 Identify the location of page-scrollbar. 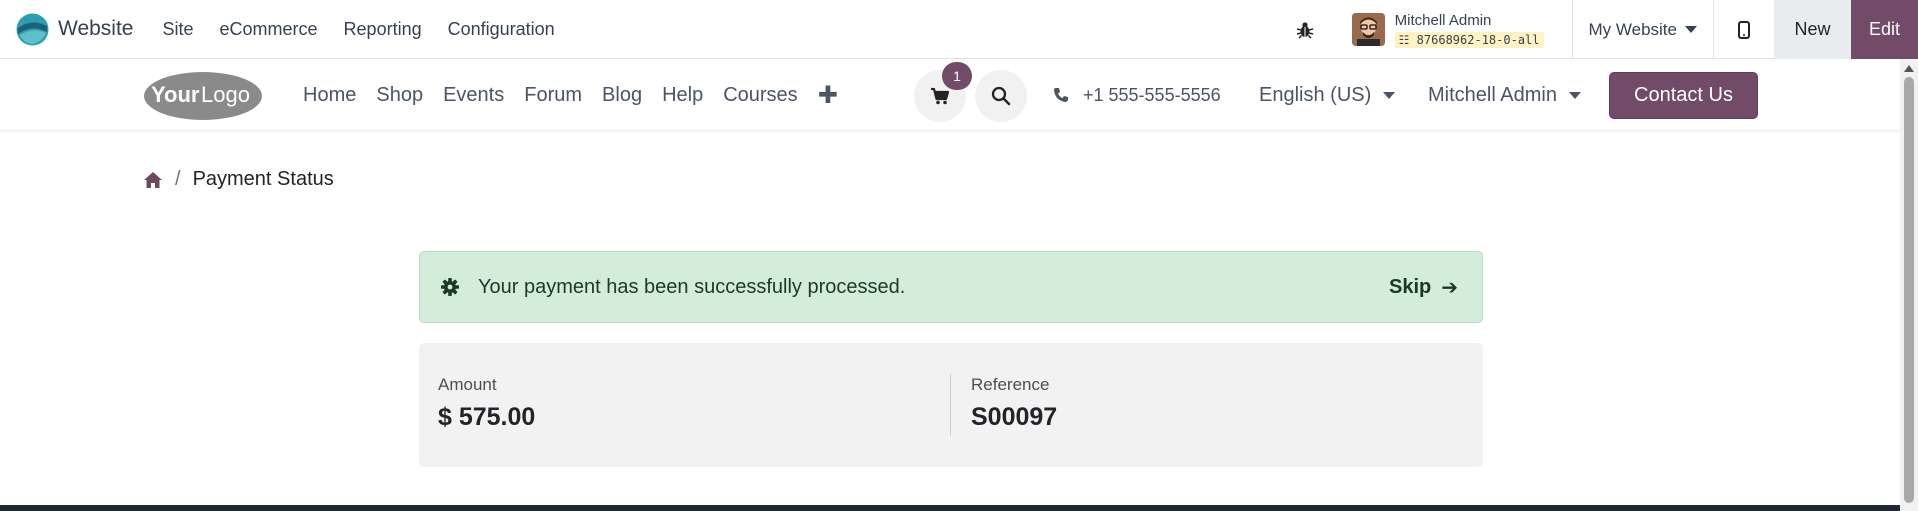
(1909, 285).